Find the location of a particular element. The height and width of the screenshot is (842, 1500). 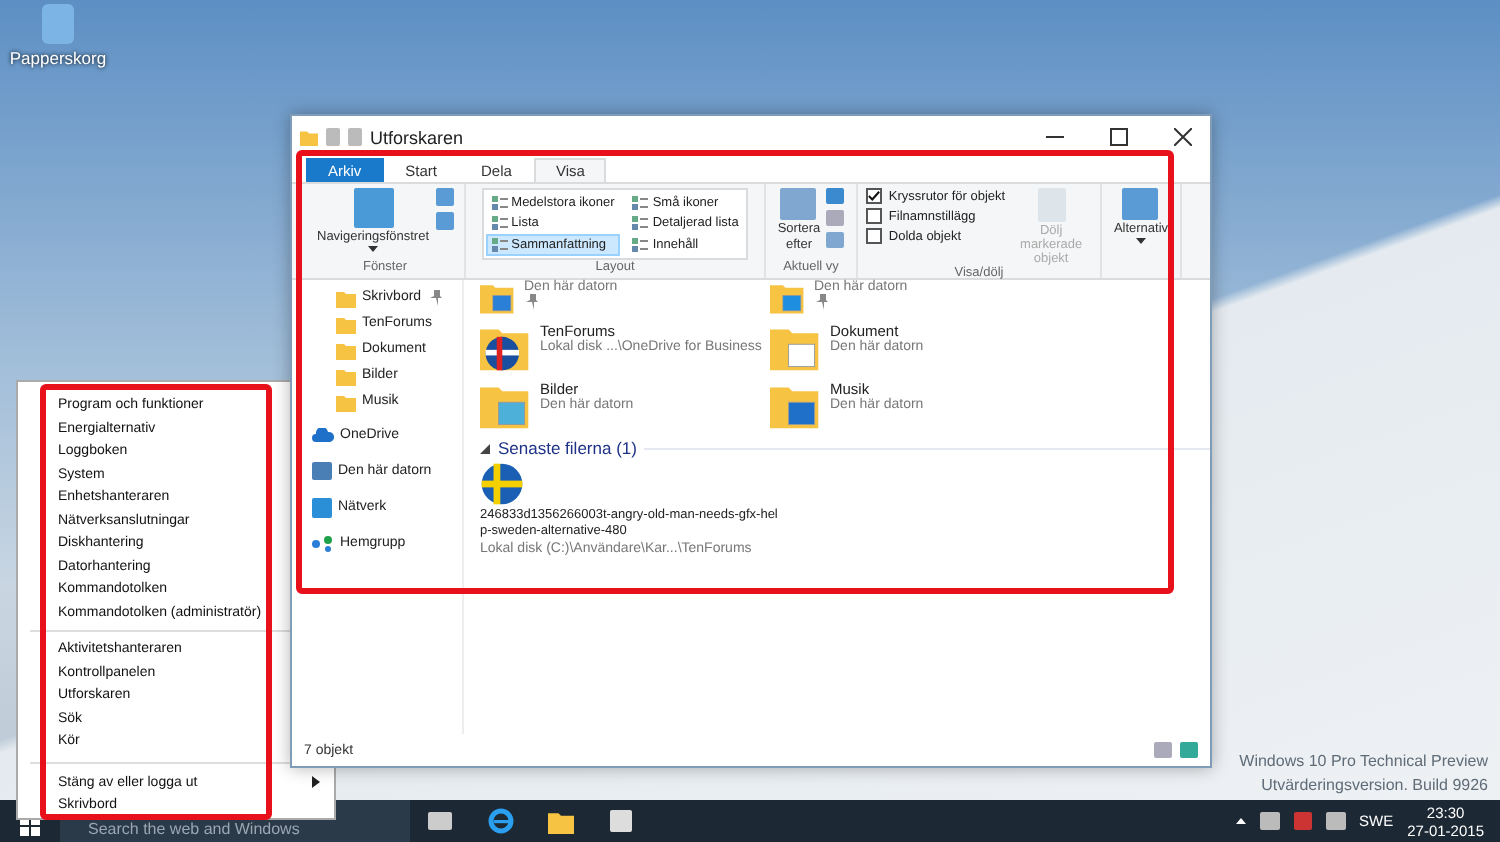

maximize-icon is located at coordinates (1118, 137).